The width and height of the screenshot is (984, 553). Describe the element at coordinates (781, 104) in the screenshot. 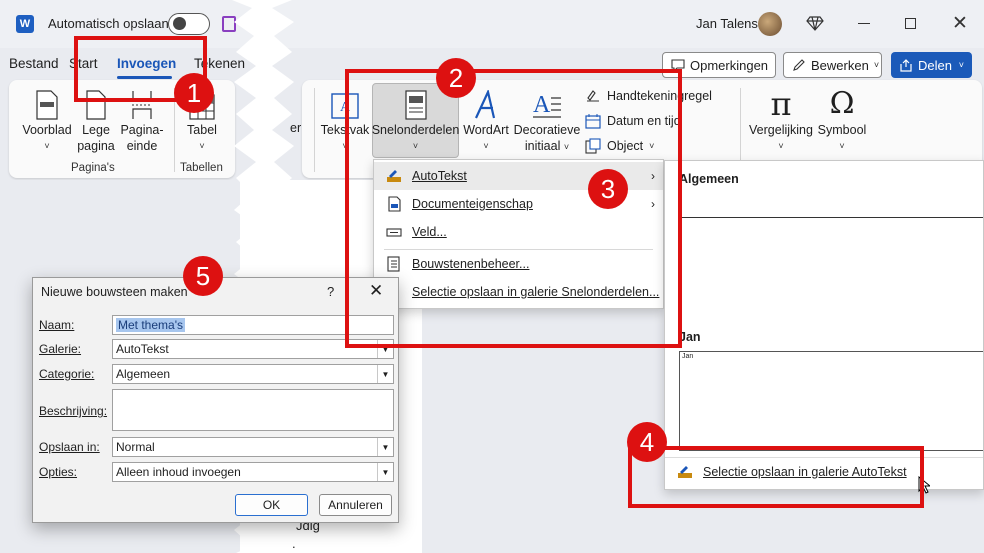

I see `pi-icon: π` at that location.